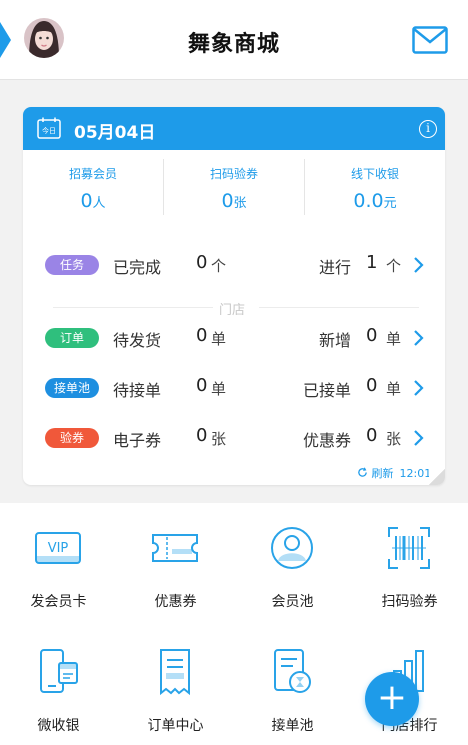 This screenshot has height=745, width=468. Describe the element at coordinates (72, 338) in the screenshot. I see `order-badge: 订单` at that location.